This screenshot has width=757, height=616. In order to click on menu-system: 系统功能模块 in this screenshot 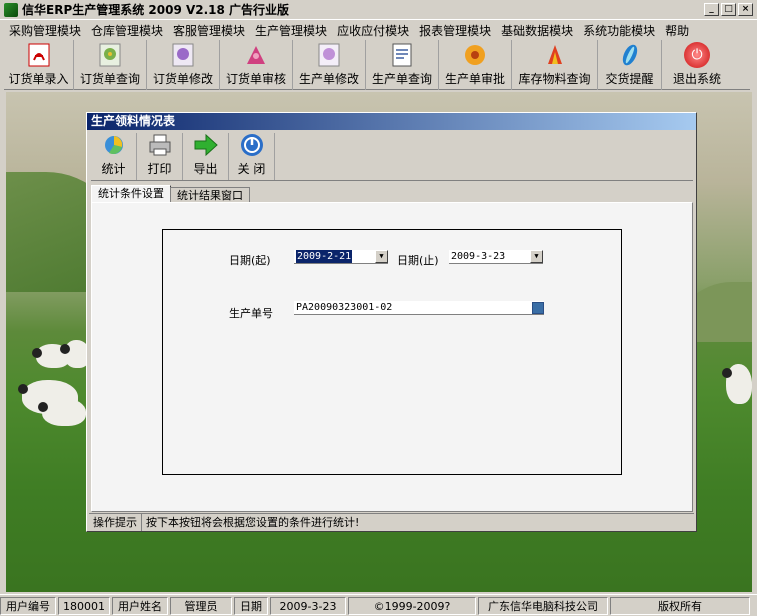, I will do `click(619, 30)`.